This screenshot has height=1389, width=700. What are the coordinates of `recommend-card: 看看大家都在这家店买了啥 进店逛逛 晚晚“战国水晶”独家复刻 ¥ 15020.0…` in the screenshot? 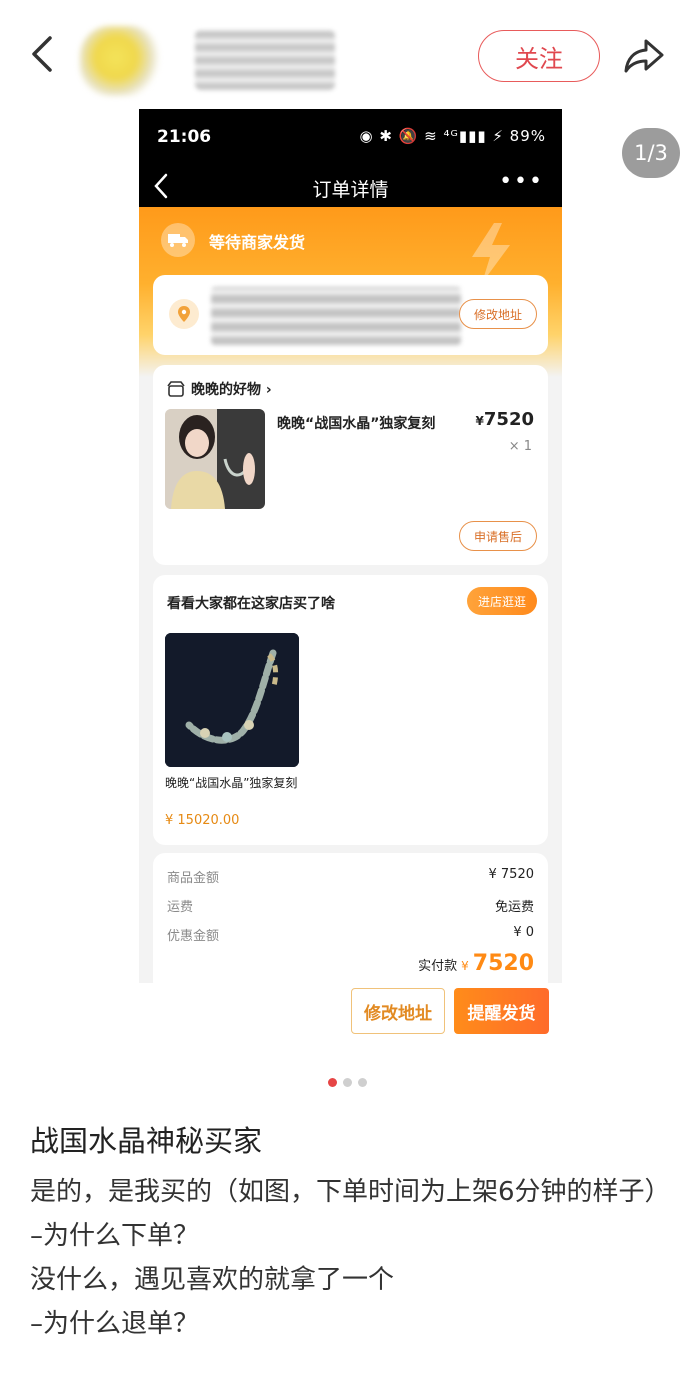 It's located at (350, 710).